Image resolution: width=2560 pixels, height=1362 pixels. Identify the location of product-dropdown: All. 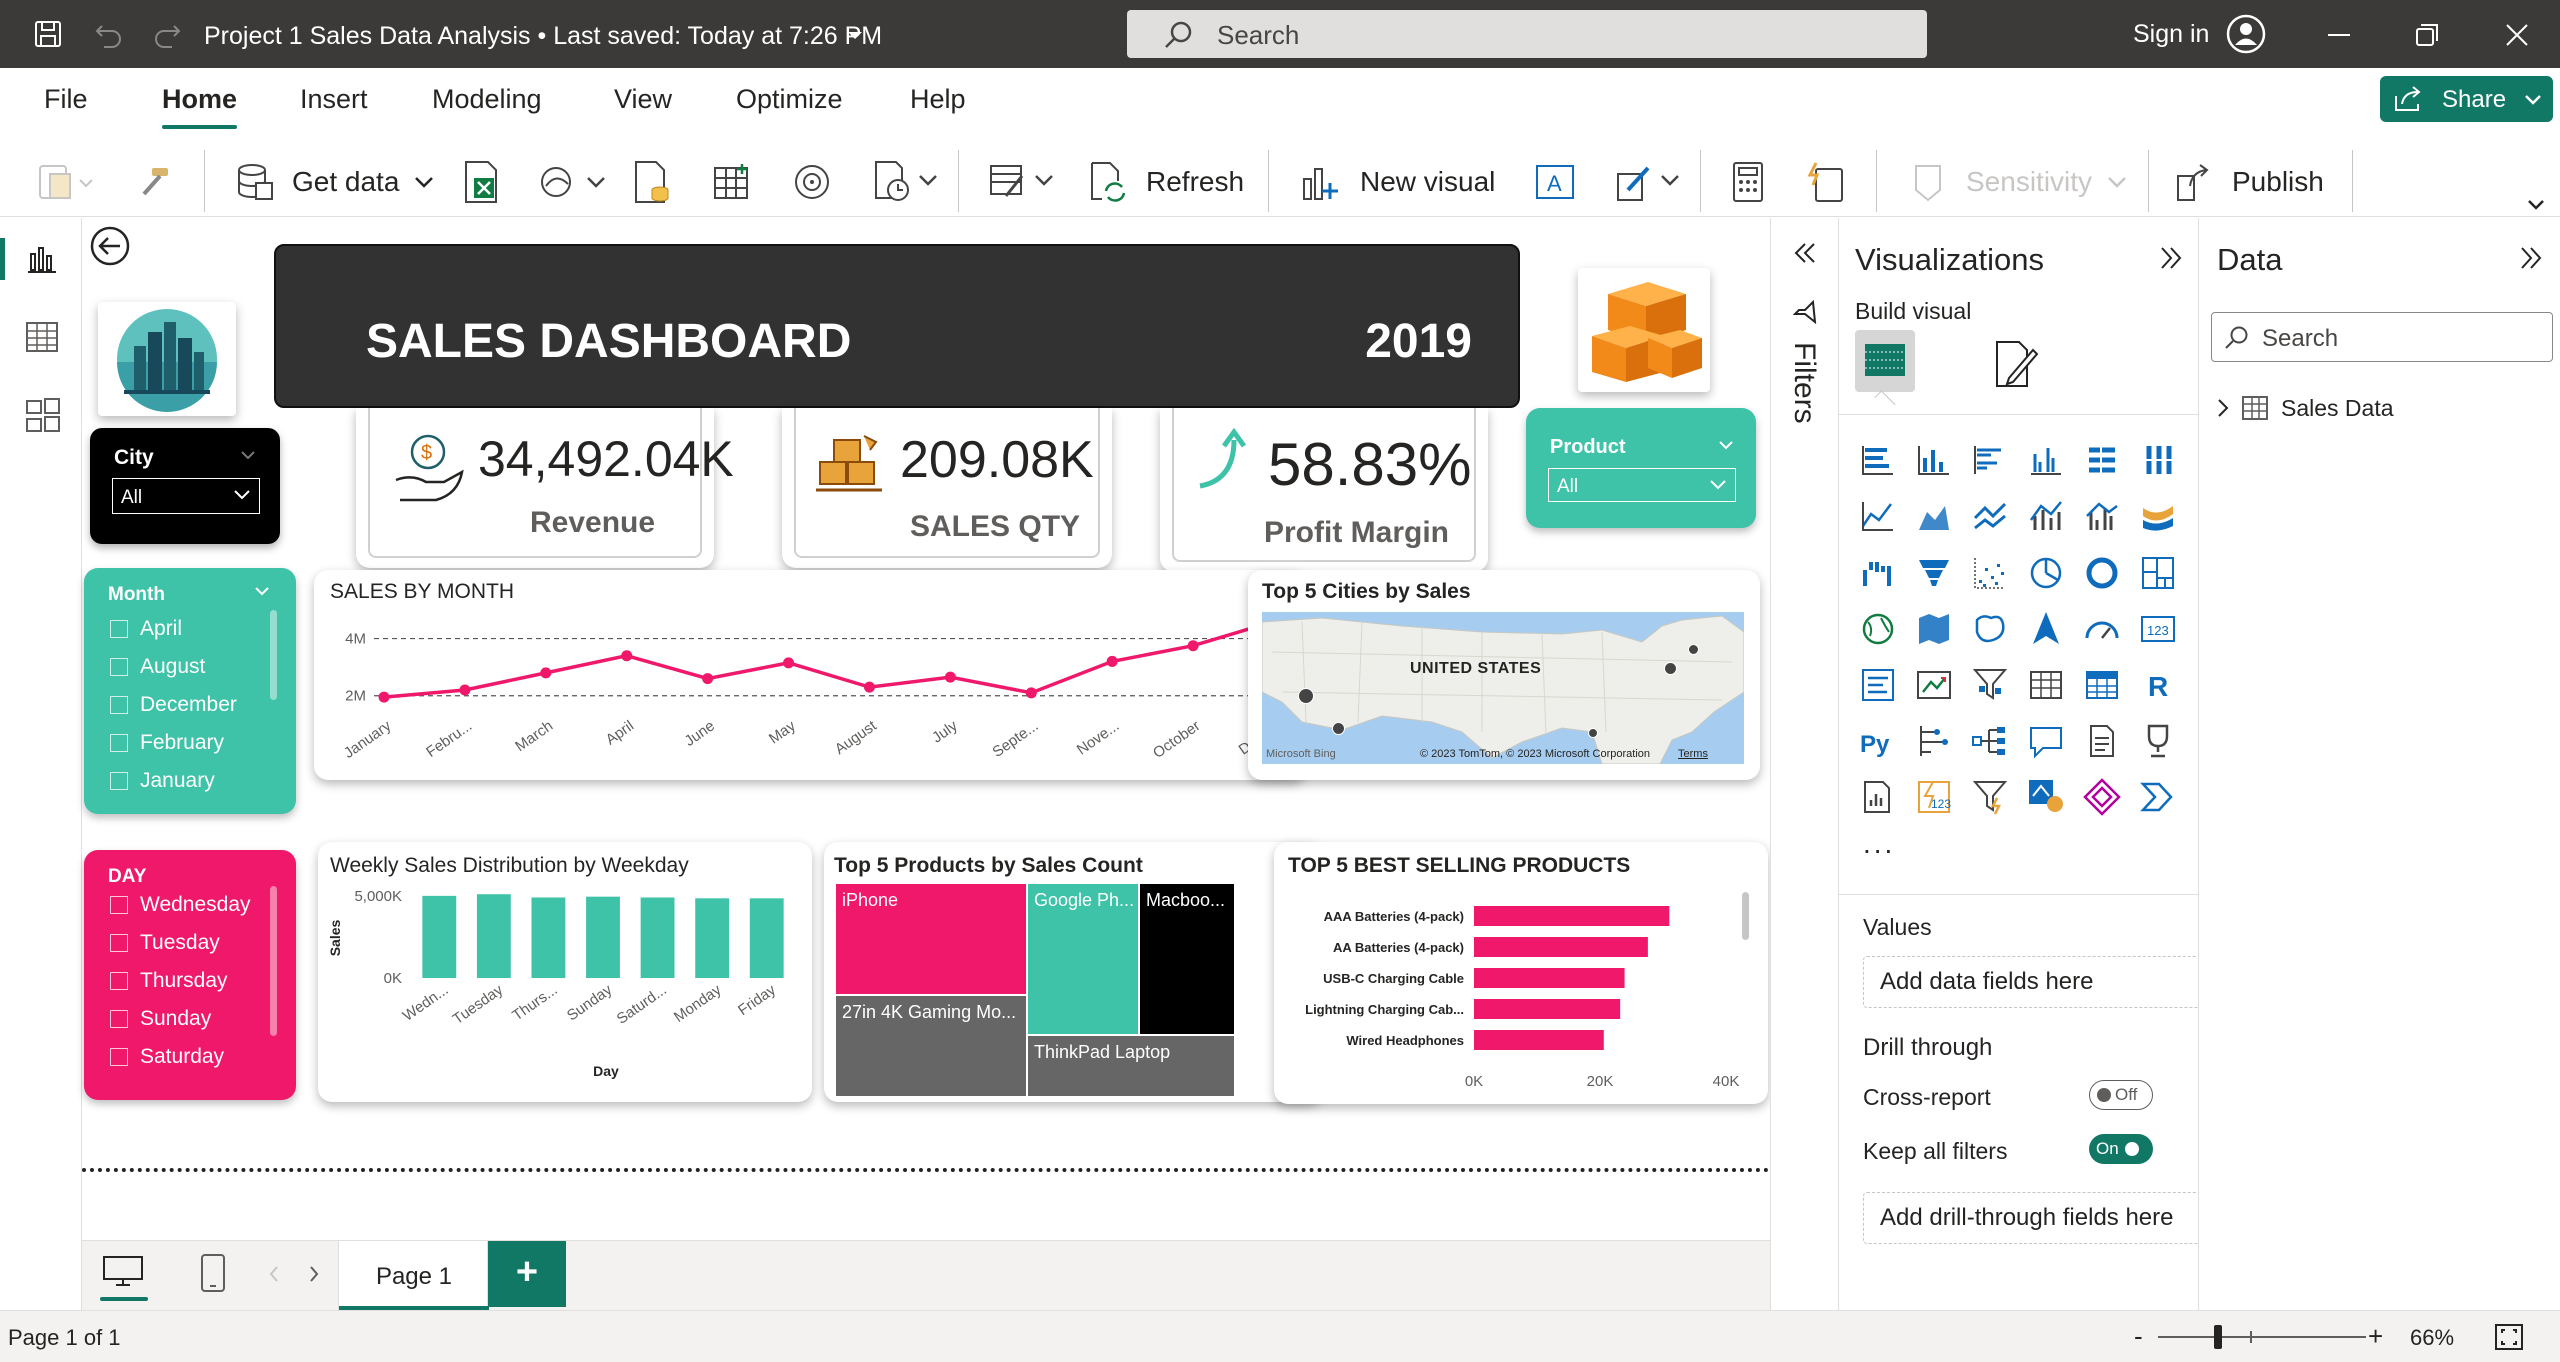
(1642, 485).